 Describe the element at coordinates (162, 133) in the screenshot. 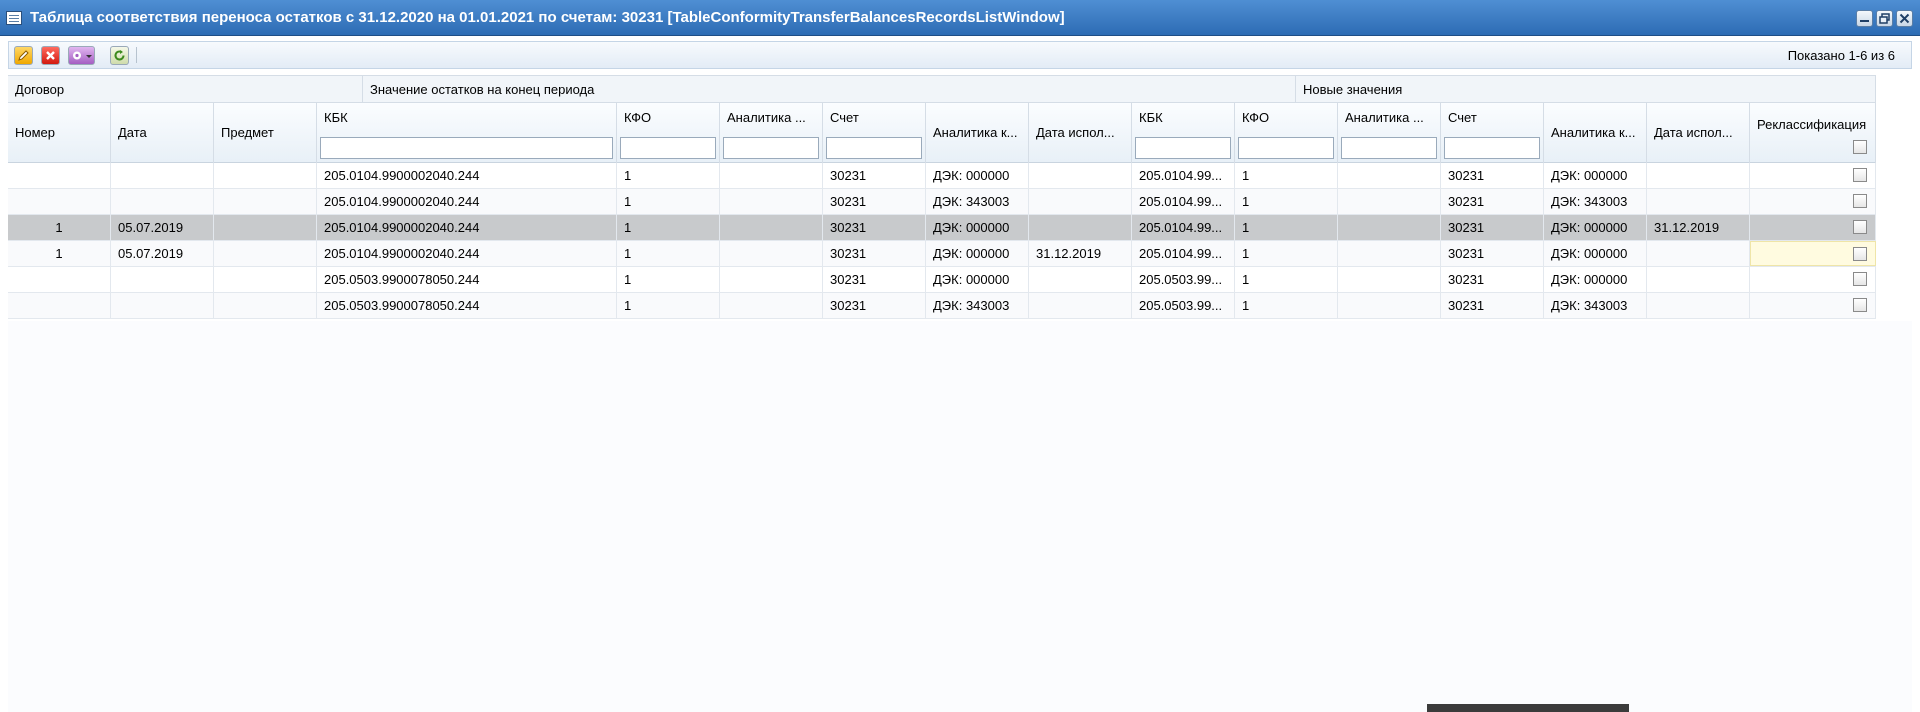

I see `column-header-date: Дата` at that location.